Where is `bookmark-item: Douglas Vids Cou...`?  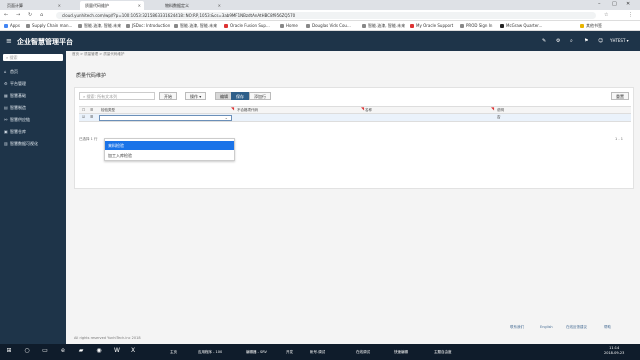
bookmark-item: Douglas Vids Cou... is located at coordinates (328, 25).